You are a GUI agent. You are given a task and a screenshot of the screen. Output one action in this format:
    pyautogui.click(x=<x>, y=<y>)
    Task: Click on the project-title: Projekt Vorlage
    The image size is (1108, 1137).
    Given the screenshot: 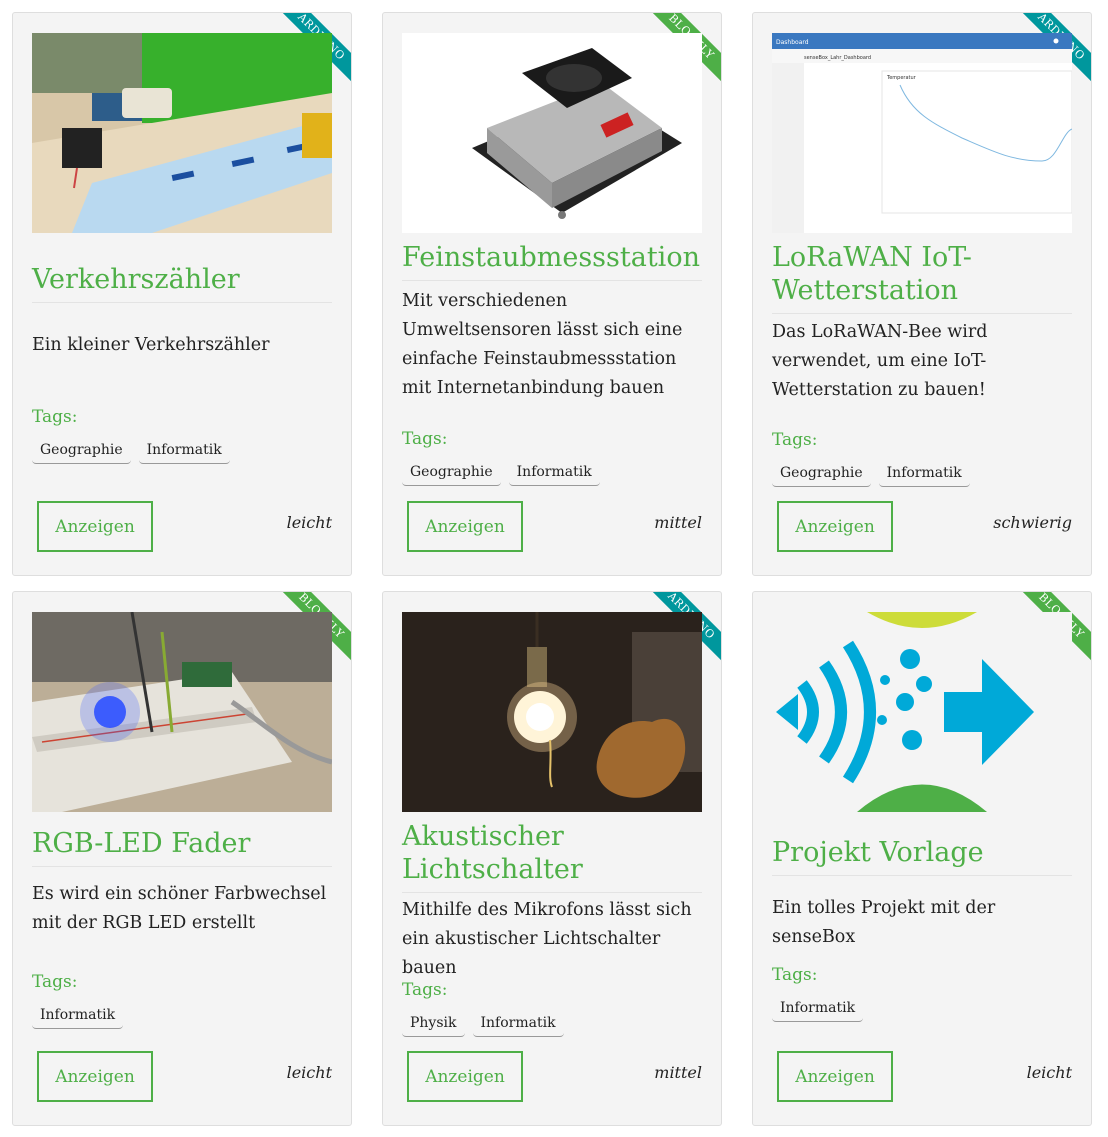 What is the action you would take?
    pyautogui.click(x=922, y=856)
    